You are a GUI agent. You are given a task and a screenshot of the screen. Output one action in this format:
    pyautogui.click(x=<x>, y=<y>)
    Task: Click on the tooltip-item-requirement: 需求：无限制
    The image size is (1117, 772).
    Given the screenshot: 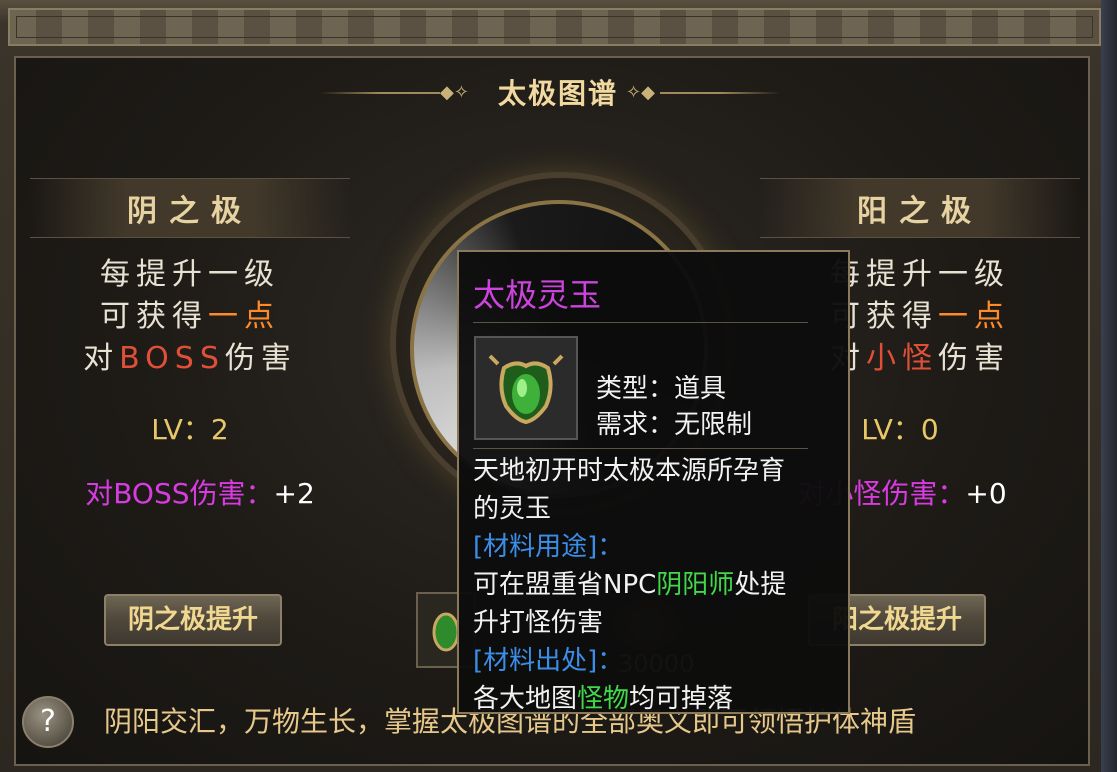 What is the action you would take?
    pyautogui.click(x=674, y=425)
    